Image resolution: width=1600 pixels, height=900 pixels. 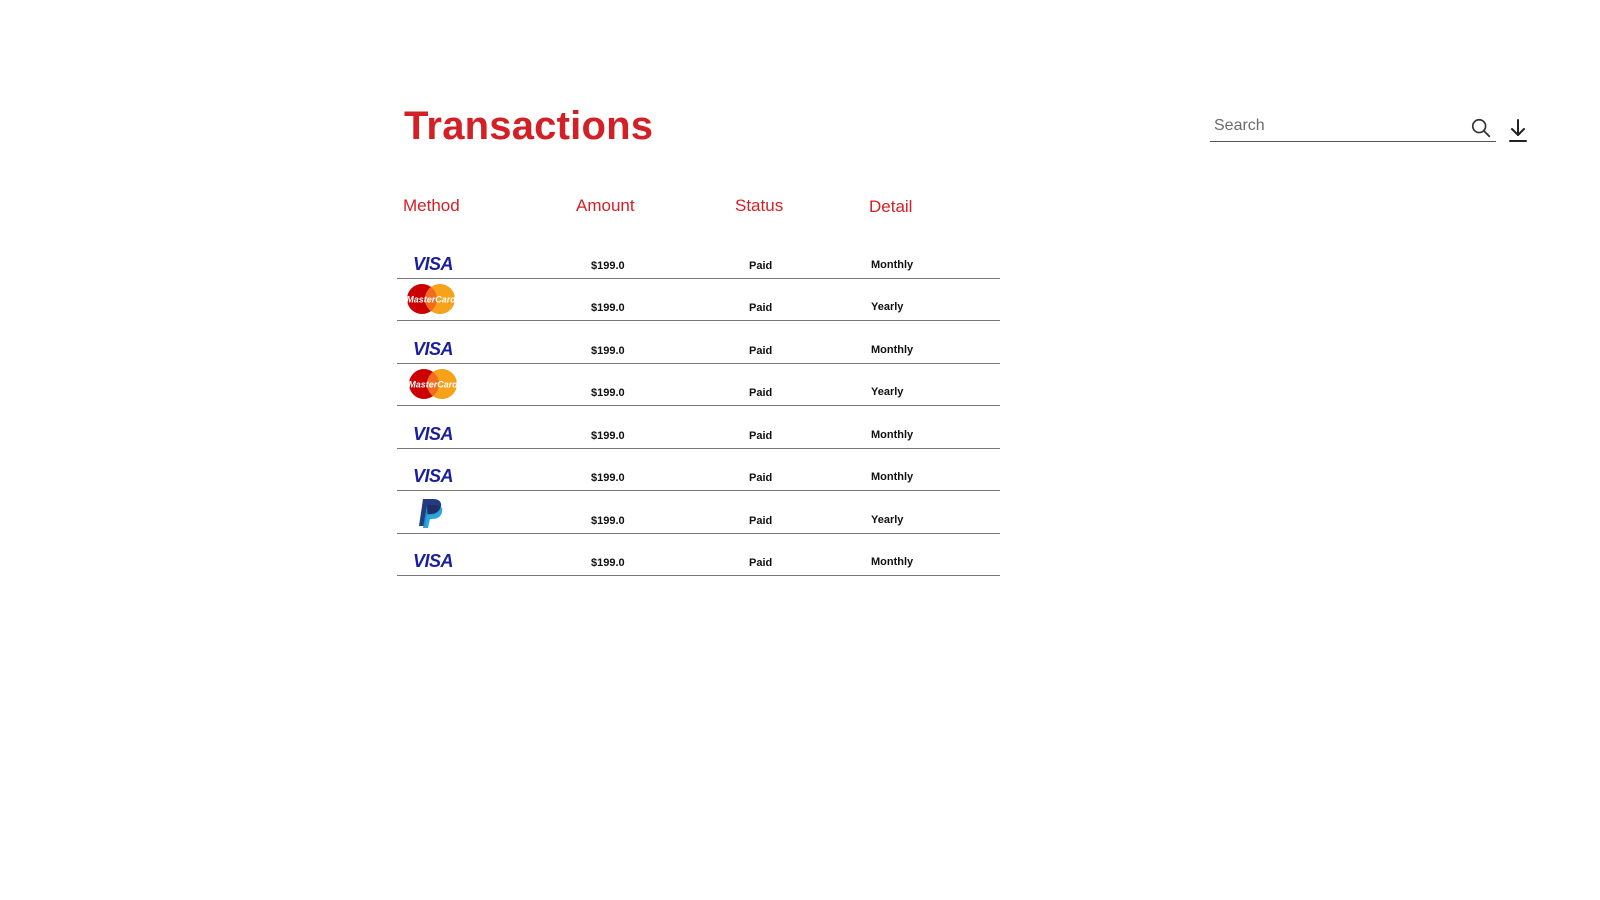 I want to click on search-input, so click(x=1339, y=126).